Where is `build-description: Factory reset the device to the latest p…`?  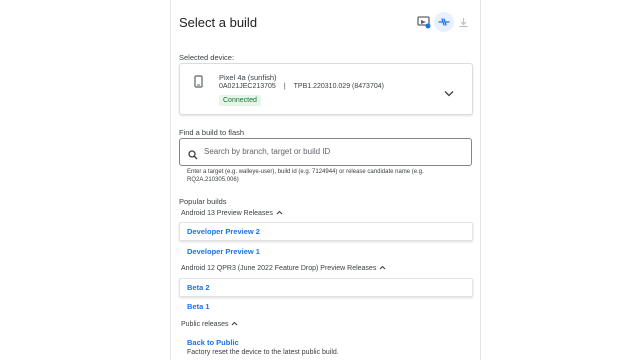
build-description: Factory reset the device to the latest p… is located at coordinates (263, 352).